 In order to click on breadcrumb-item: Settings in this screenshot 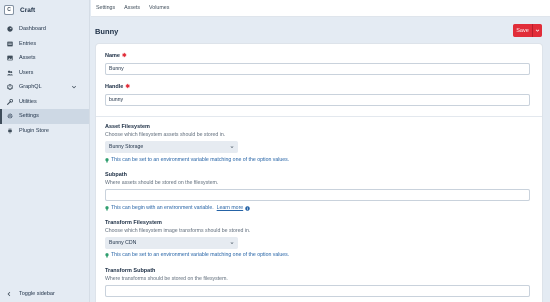, I will do `click(105, 8)`.